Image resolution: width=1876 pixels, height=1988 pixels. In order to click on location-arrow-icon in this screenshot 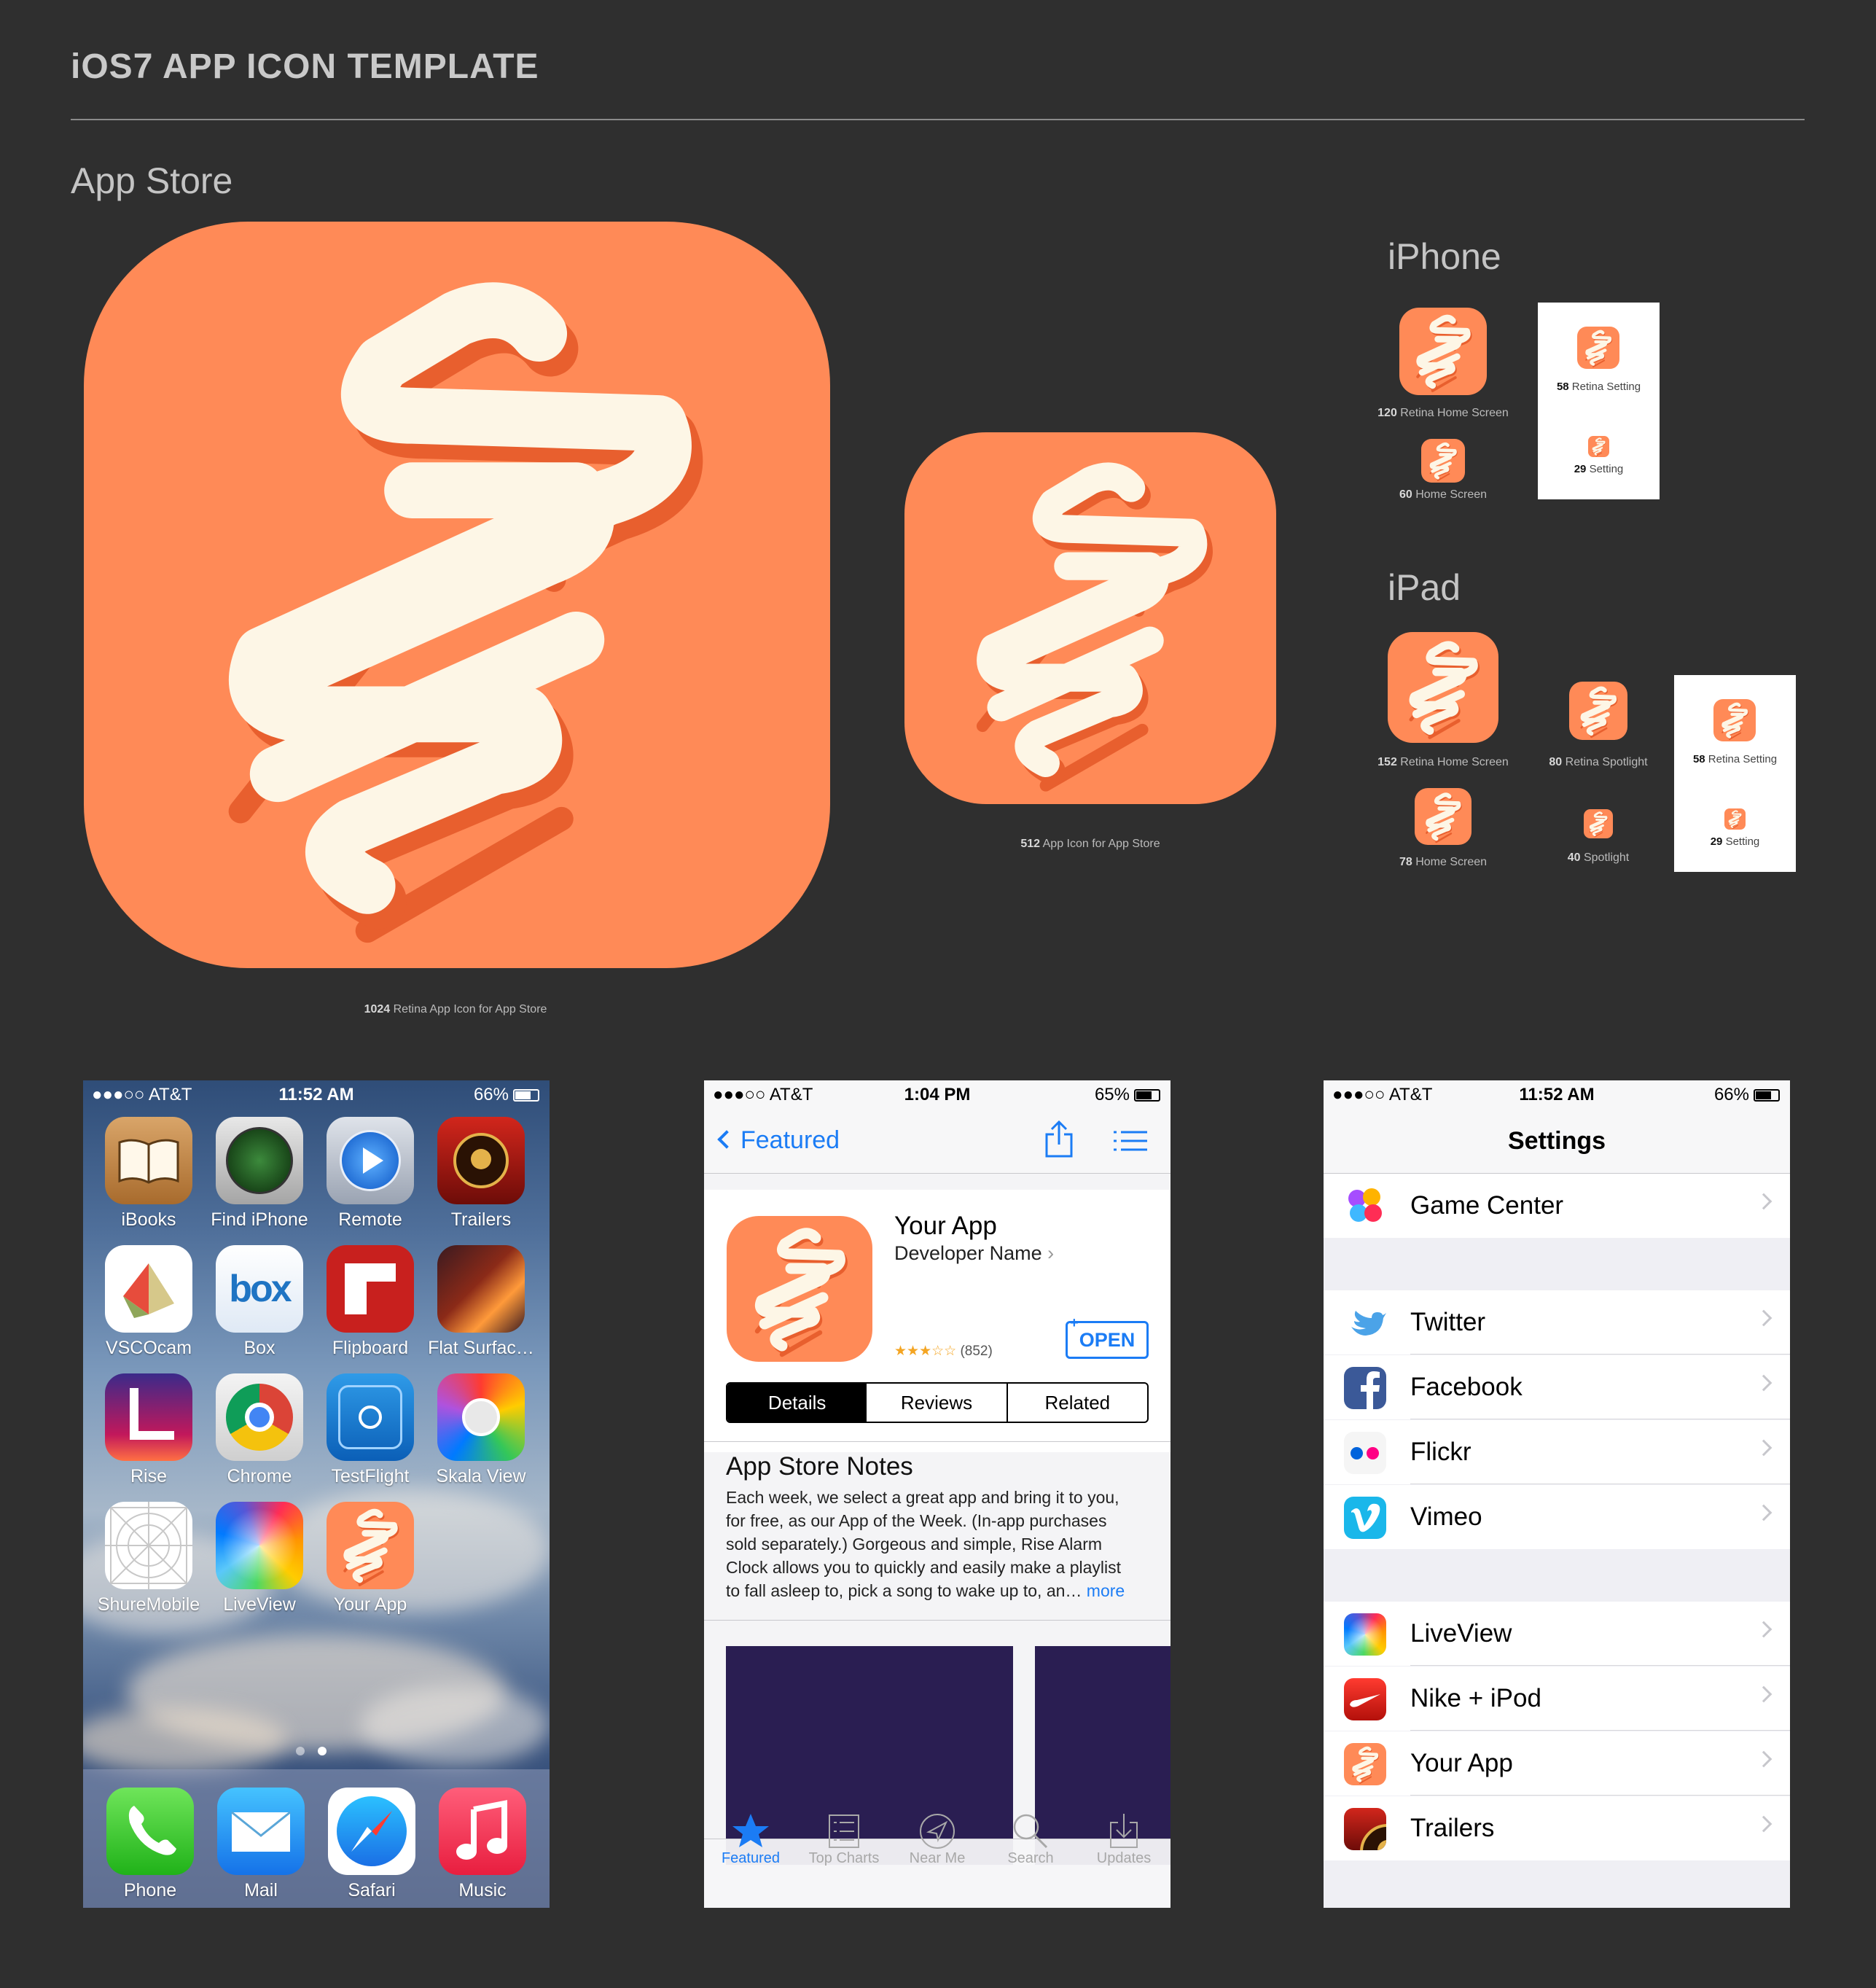, I will do `click(938, 1830)`.